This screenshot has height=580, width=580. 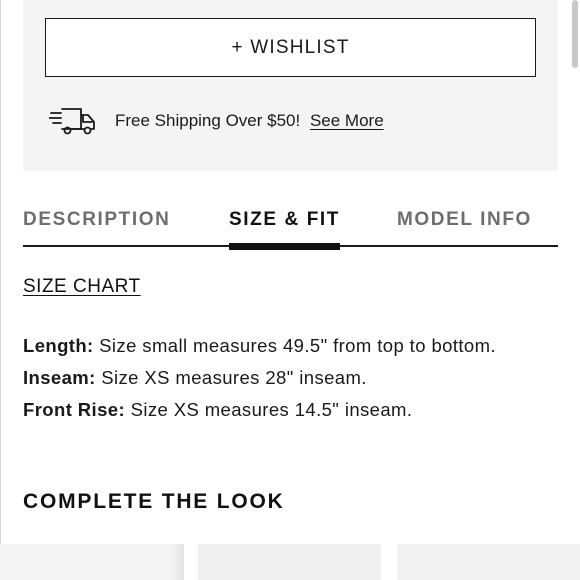 I want to click on spec-value: Size XS measures 28" inseam., so click(x=231, y=377).